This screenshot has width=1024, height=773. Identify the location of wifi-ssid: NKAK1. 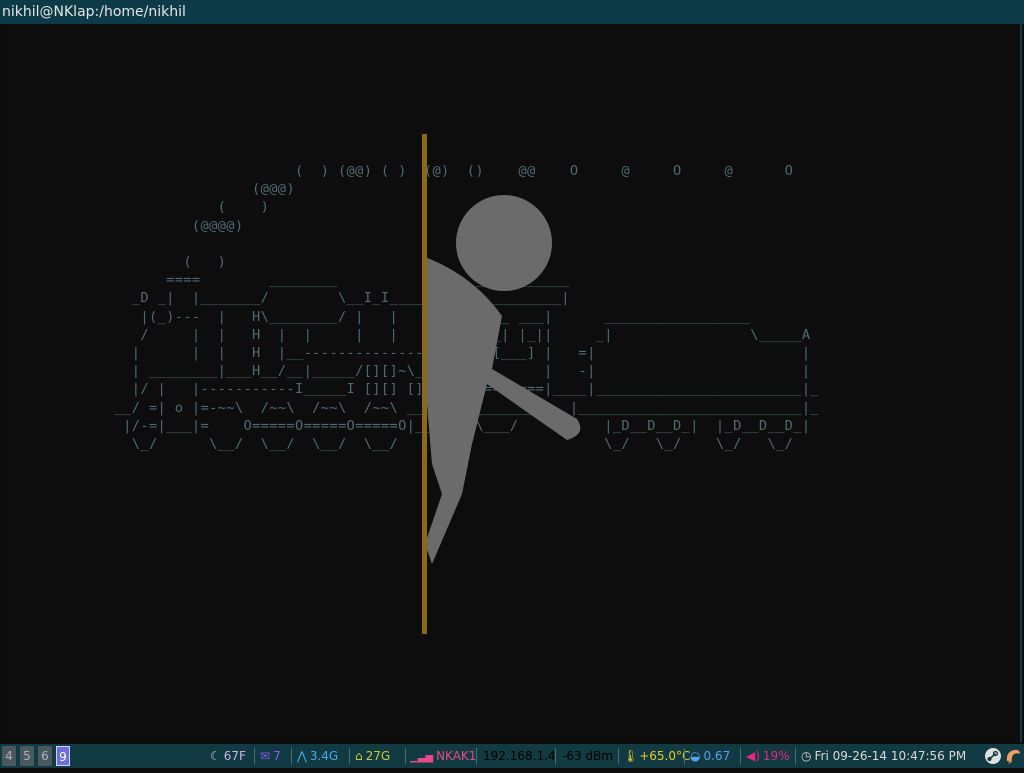
(456, 756).